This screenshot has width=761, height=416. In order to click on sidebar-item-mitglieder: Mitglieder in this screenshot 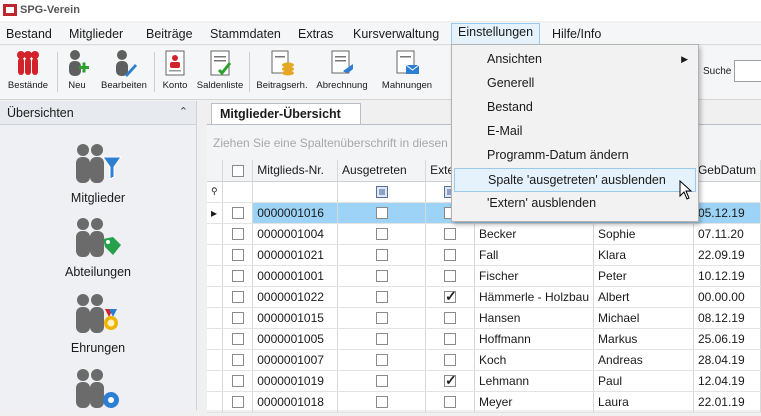, I will do `click(98, 173)`.